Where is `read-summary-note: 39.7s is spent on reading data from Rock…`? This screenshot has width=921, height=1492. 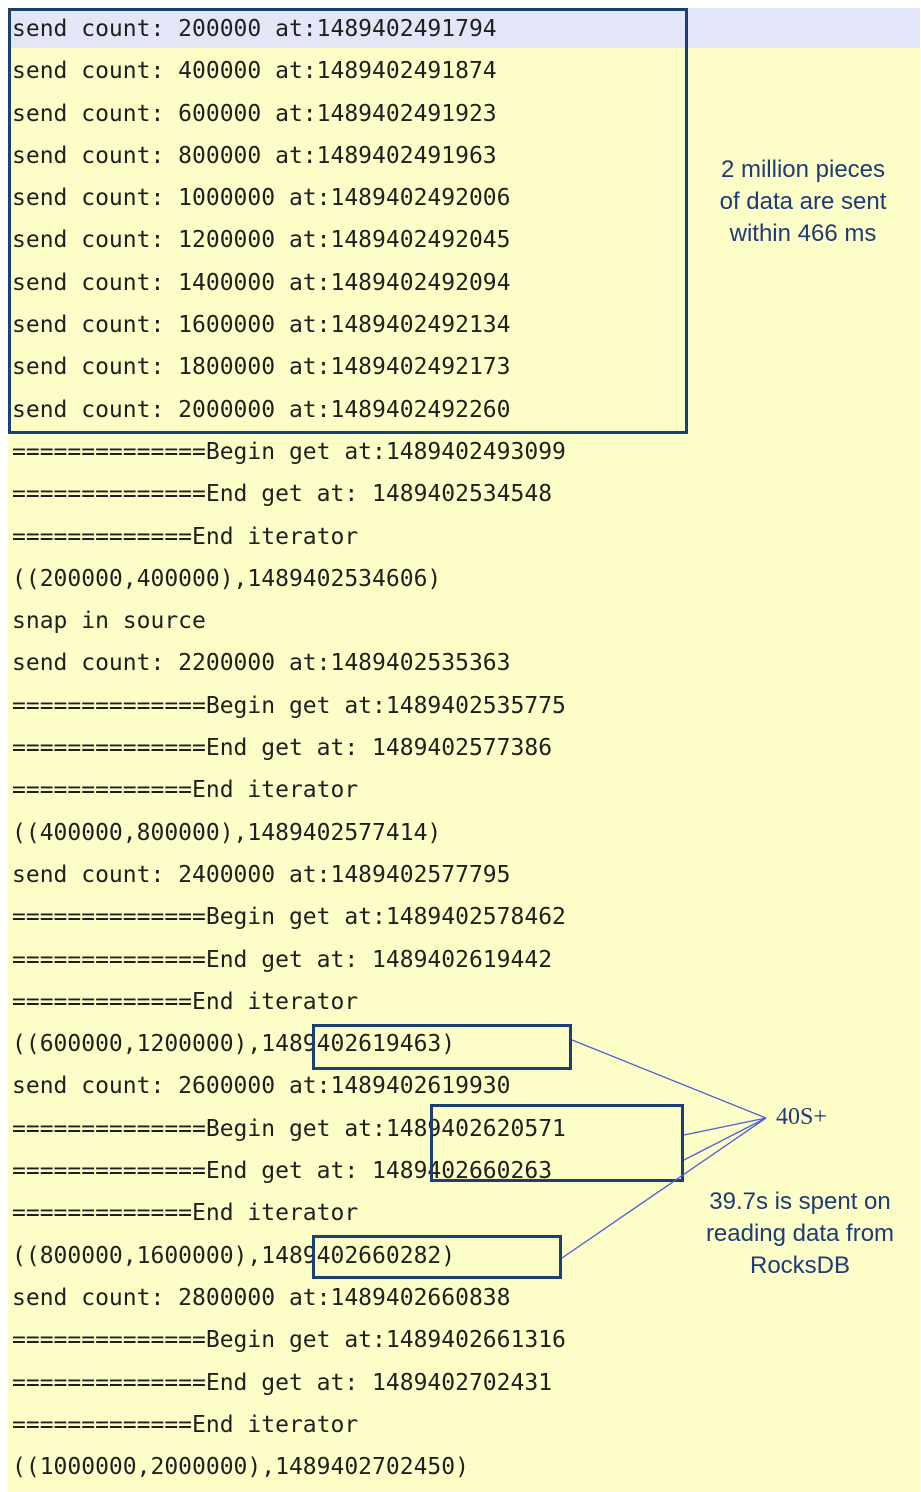 read-summary-note: 39.7s is spent on reading data from Rock… is located at coordinates (800, 1233).